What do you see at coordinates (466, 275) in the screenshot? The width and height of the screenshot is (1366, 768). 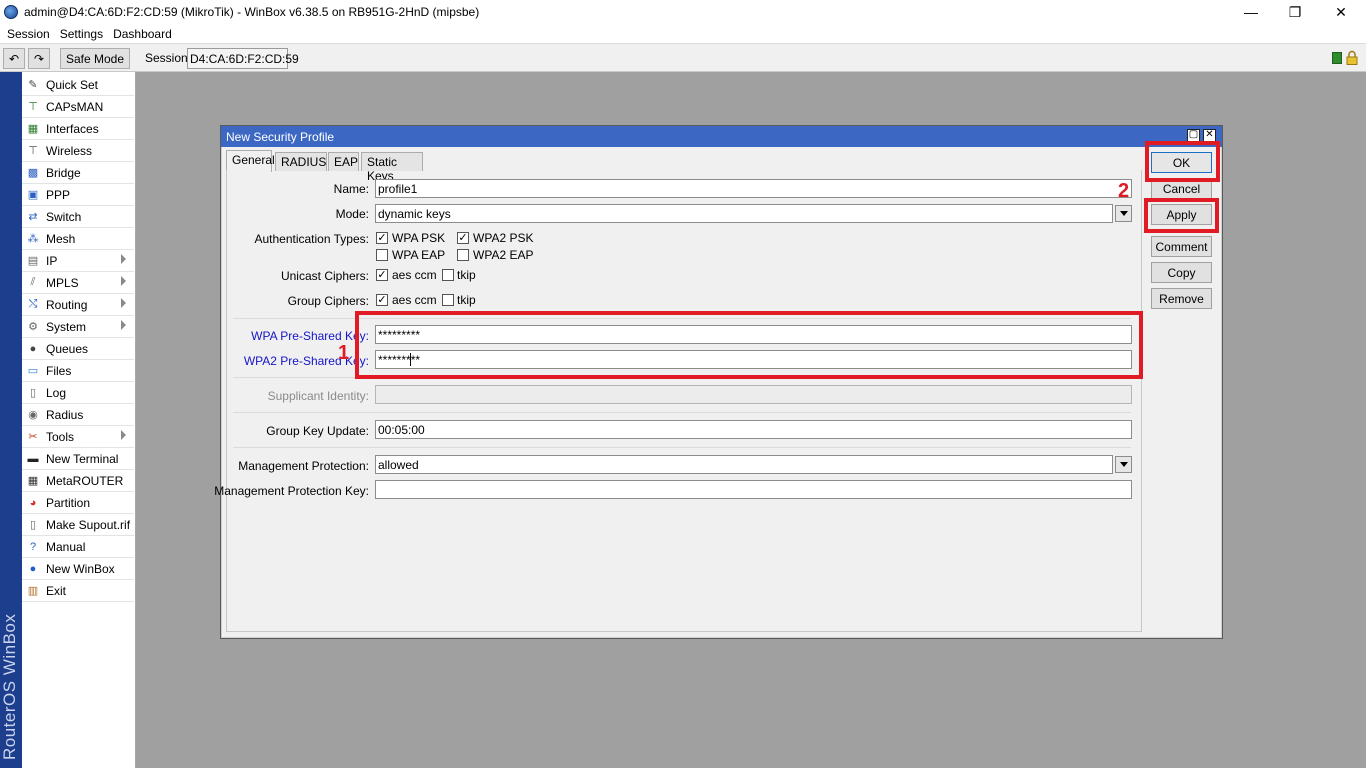 I see `unicast-tkip-label: tkip` at bounding box center [466, 275].